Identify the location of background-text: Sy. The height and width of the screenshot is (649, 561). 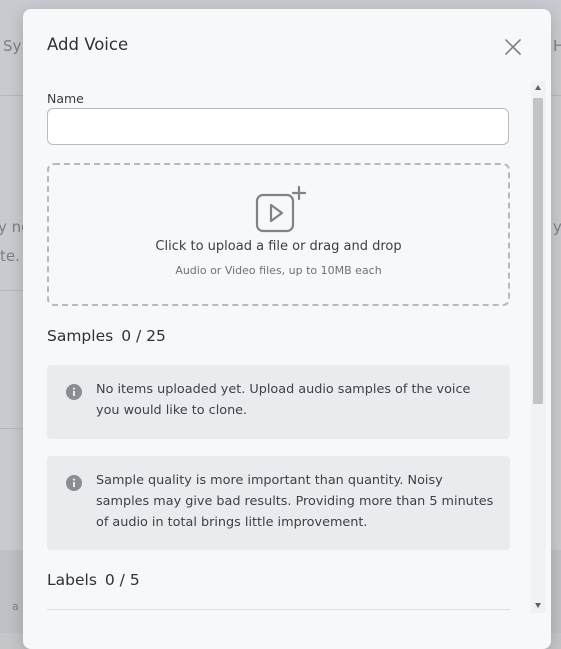
(12, 46).